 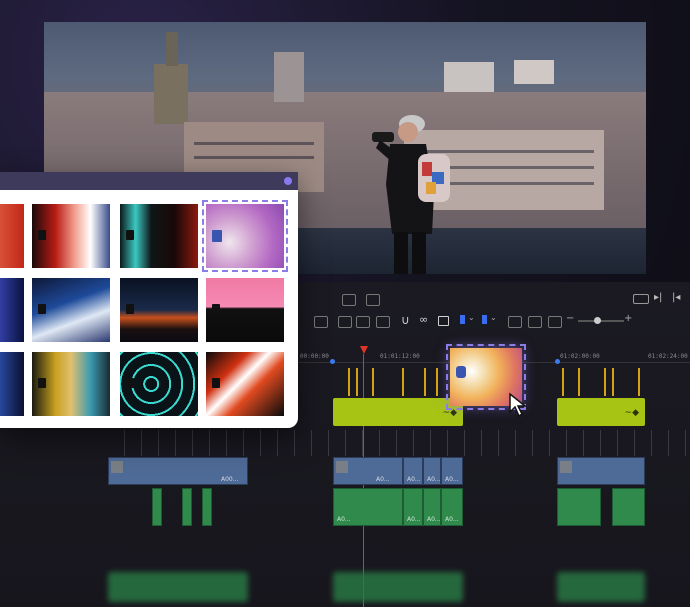 I want to click on select-tool-icon, so click(x=321, y=322).